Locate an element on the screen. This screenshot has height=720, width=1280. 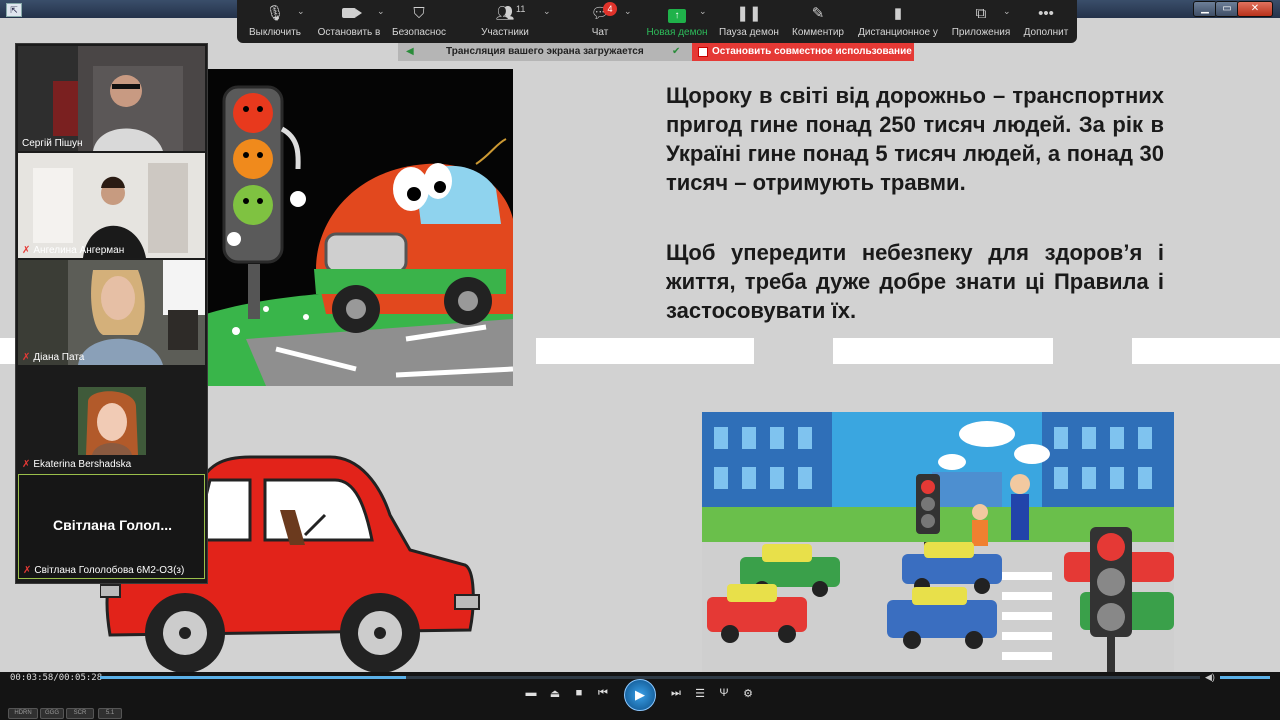
shield-check-icon: ◀ is located at coordinates (410, 51).